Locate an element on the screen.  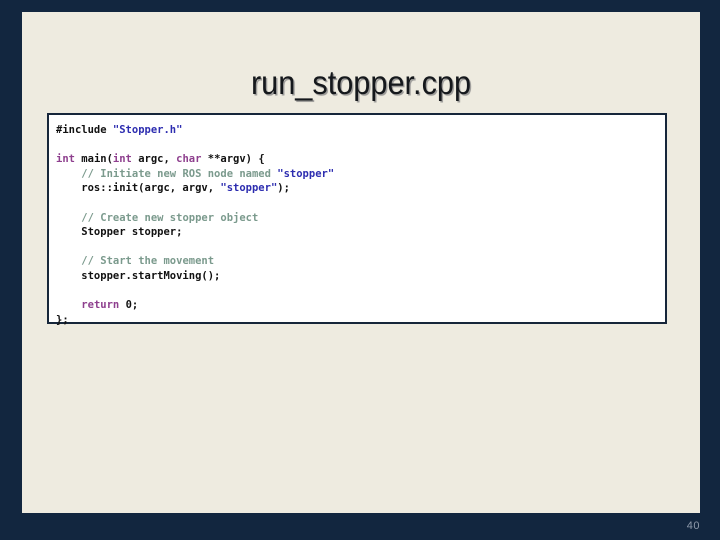
code-token-keyword: return is located at coordinates (103, 305).